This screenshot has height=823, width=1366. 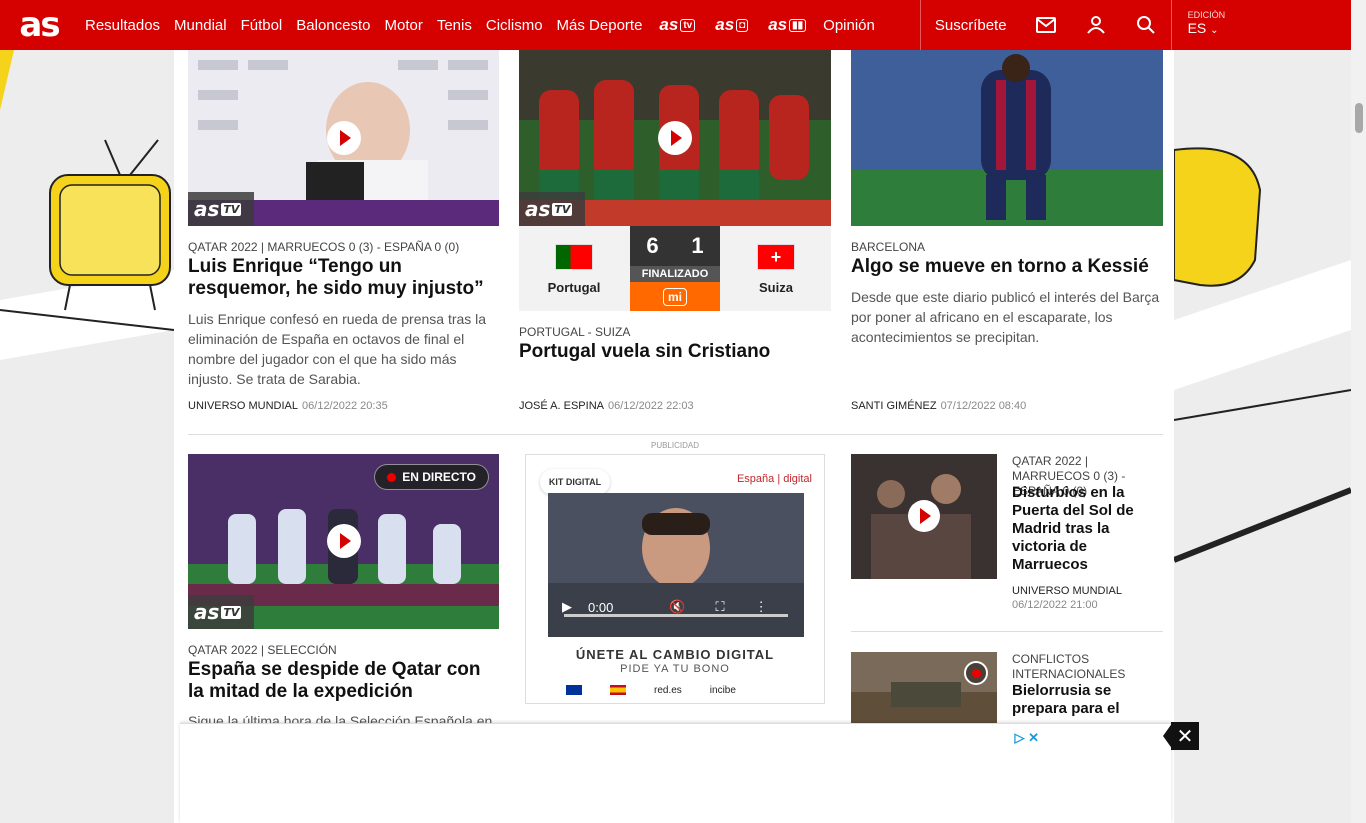 What do you see at coordinates (333, 25) in the screenshot?
I see `nav-item-baloncesto: Baloncesto` at bounding box center [333, 25].